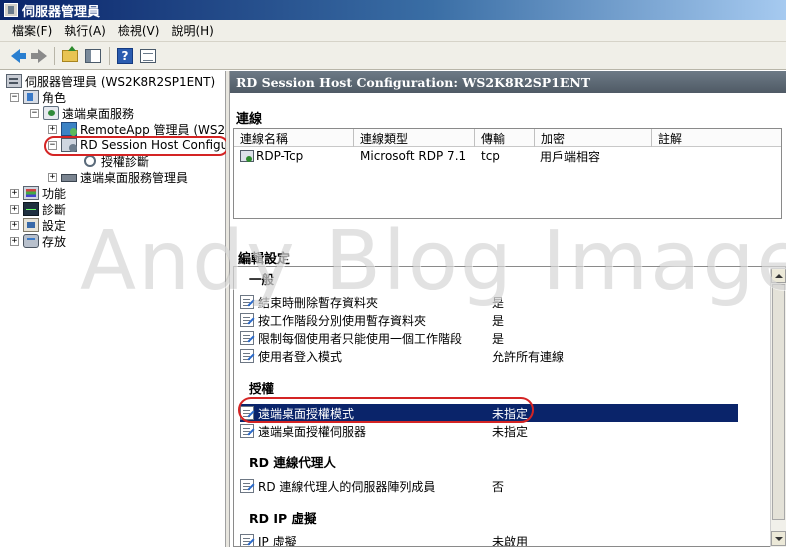 This screenshot has width=786, height=547. Describe the element at coordinates (498, 486) in the screenshot. I see `setting-value: 否` at that location.